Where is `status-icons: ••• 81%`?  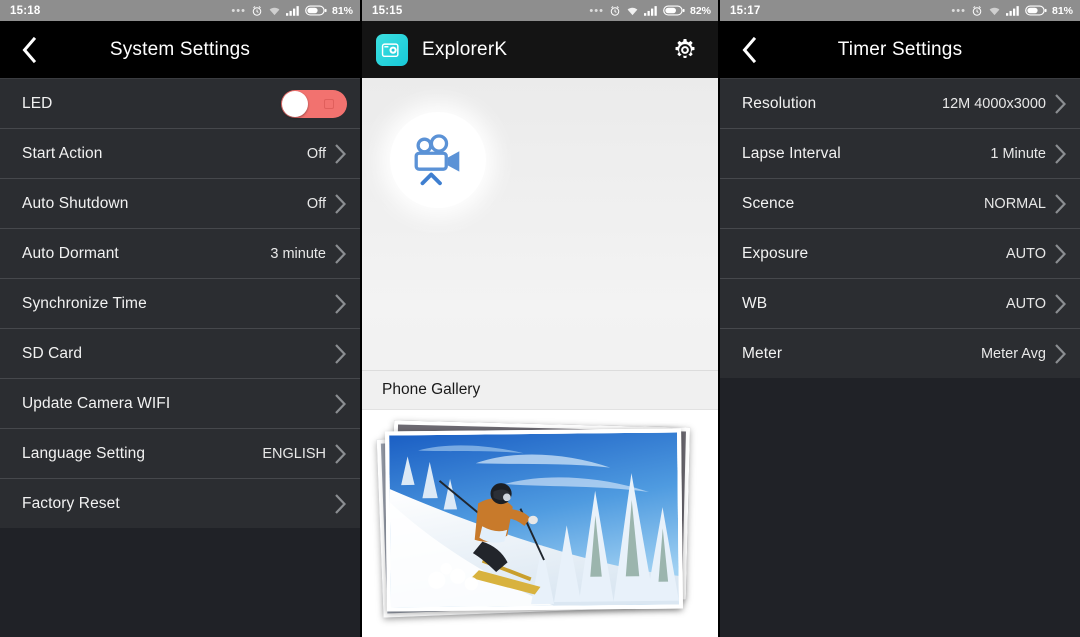 status-icons: ••• 81% is located at coordinates (292, 11).